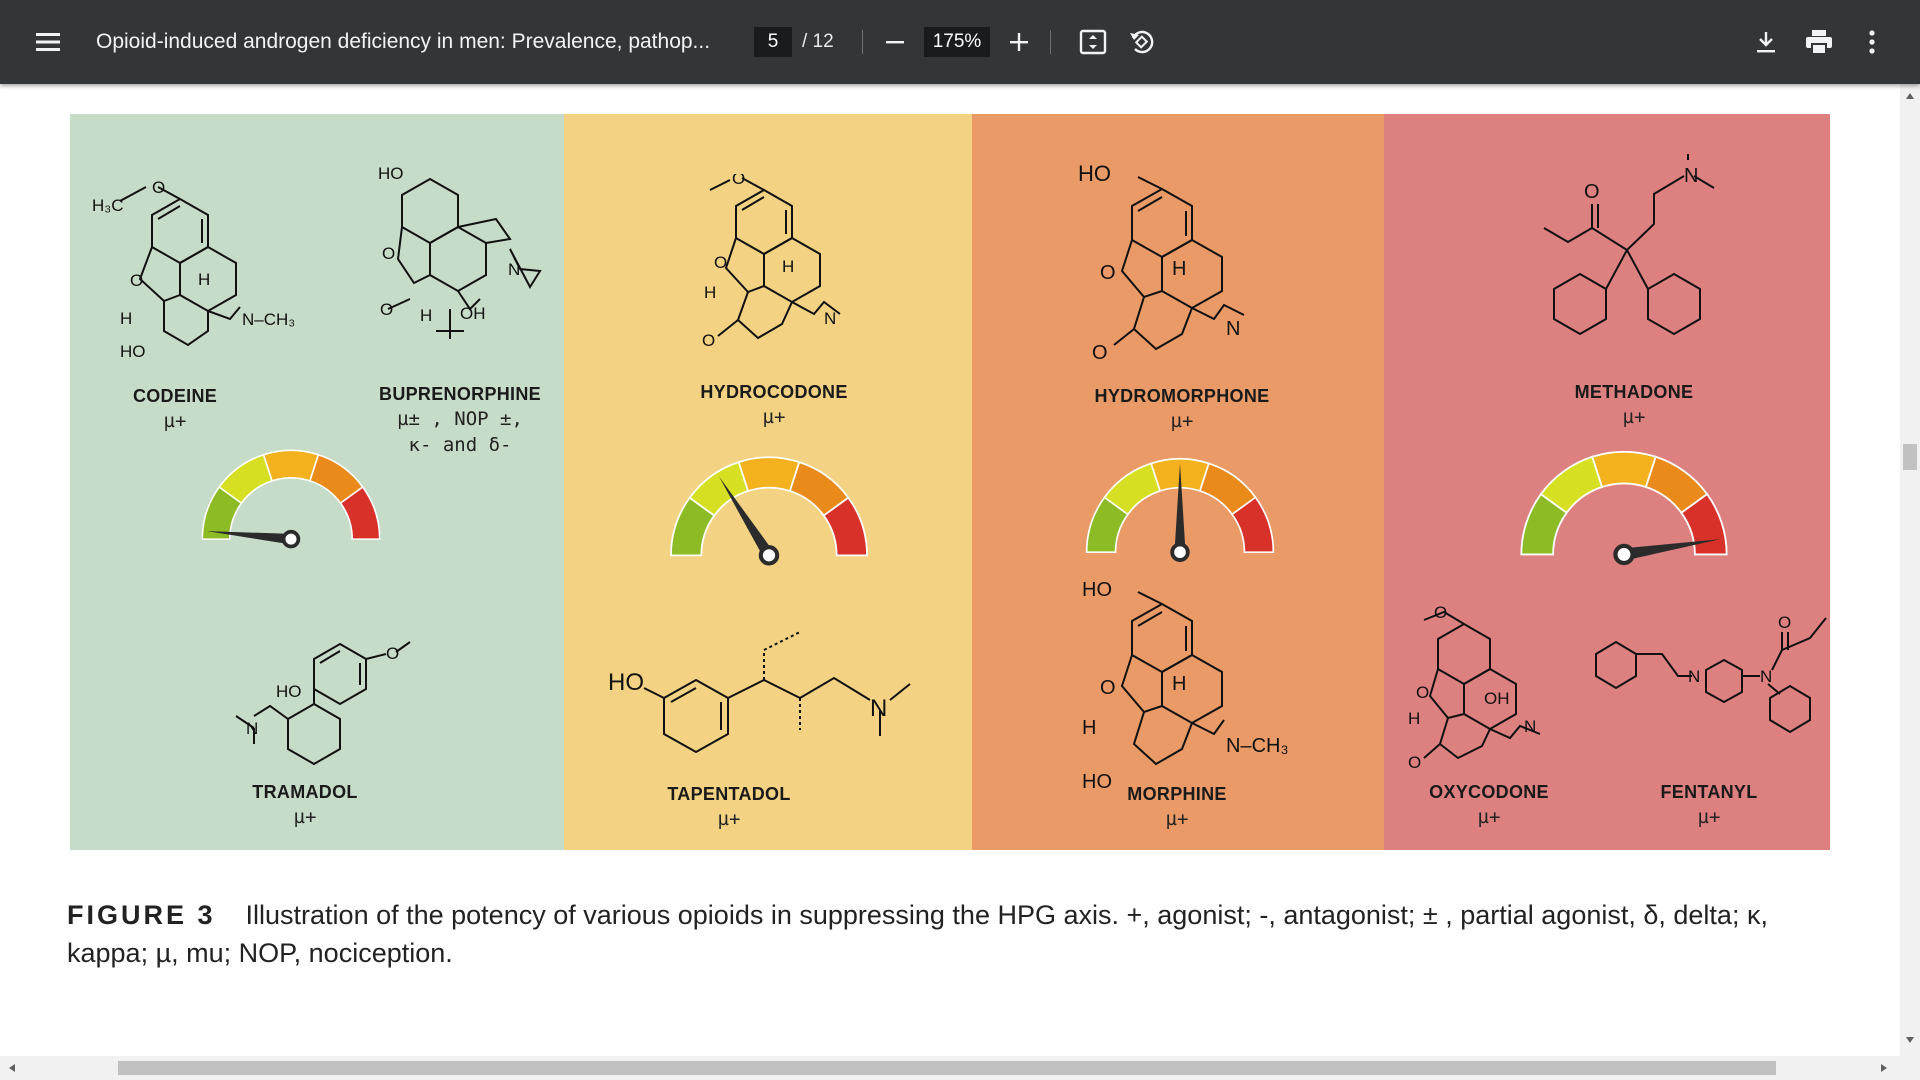 This screenshot has width=1920, height=1080. What do you see at coordinates (1766, 42) in the screenshot?
I see `download-icon` at bounding box center [1766, 42].